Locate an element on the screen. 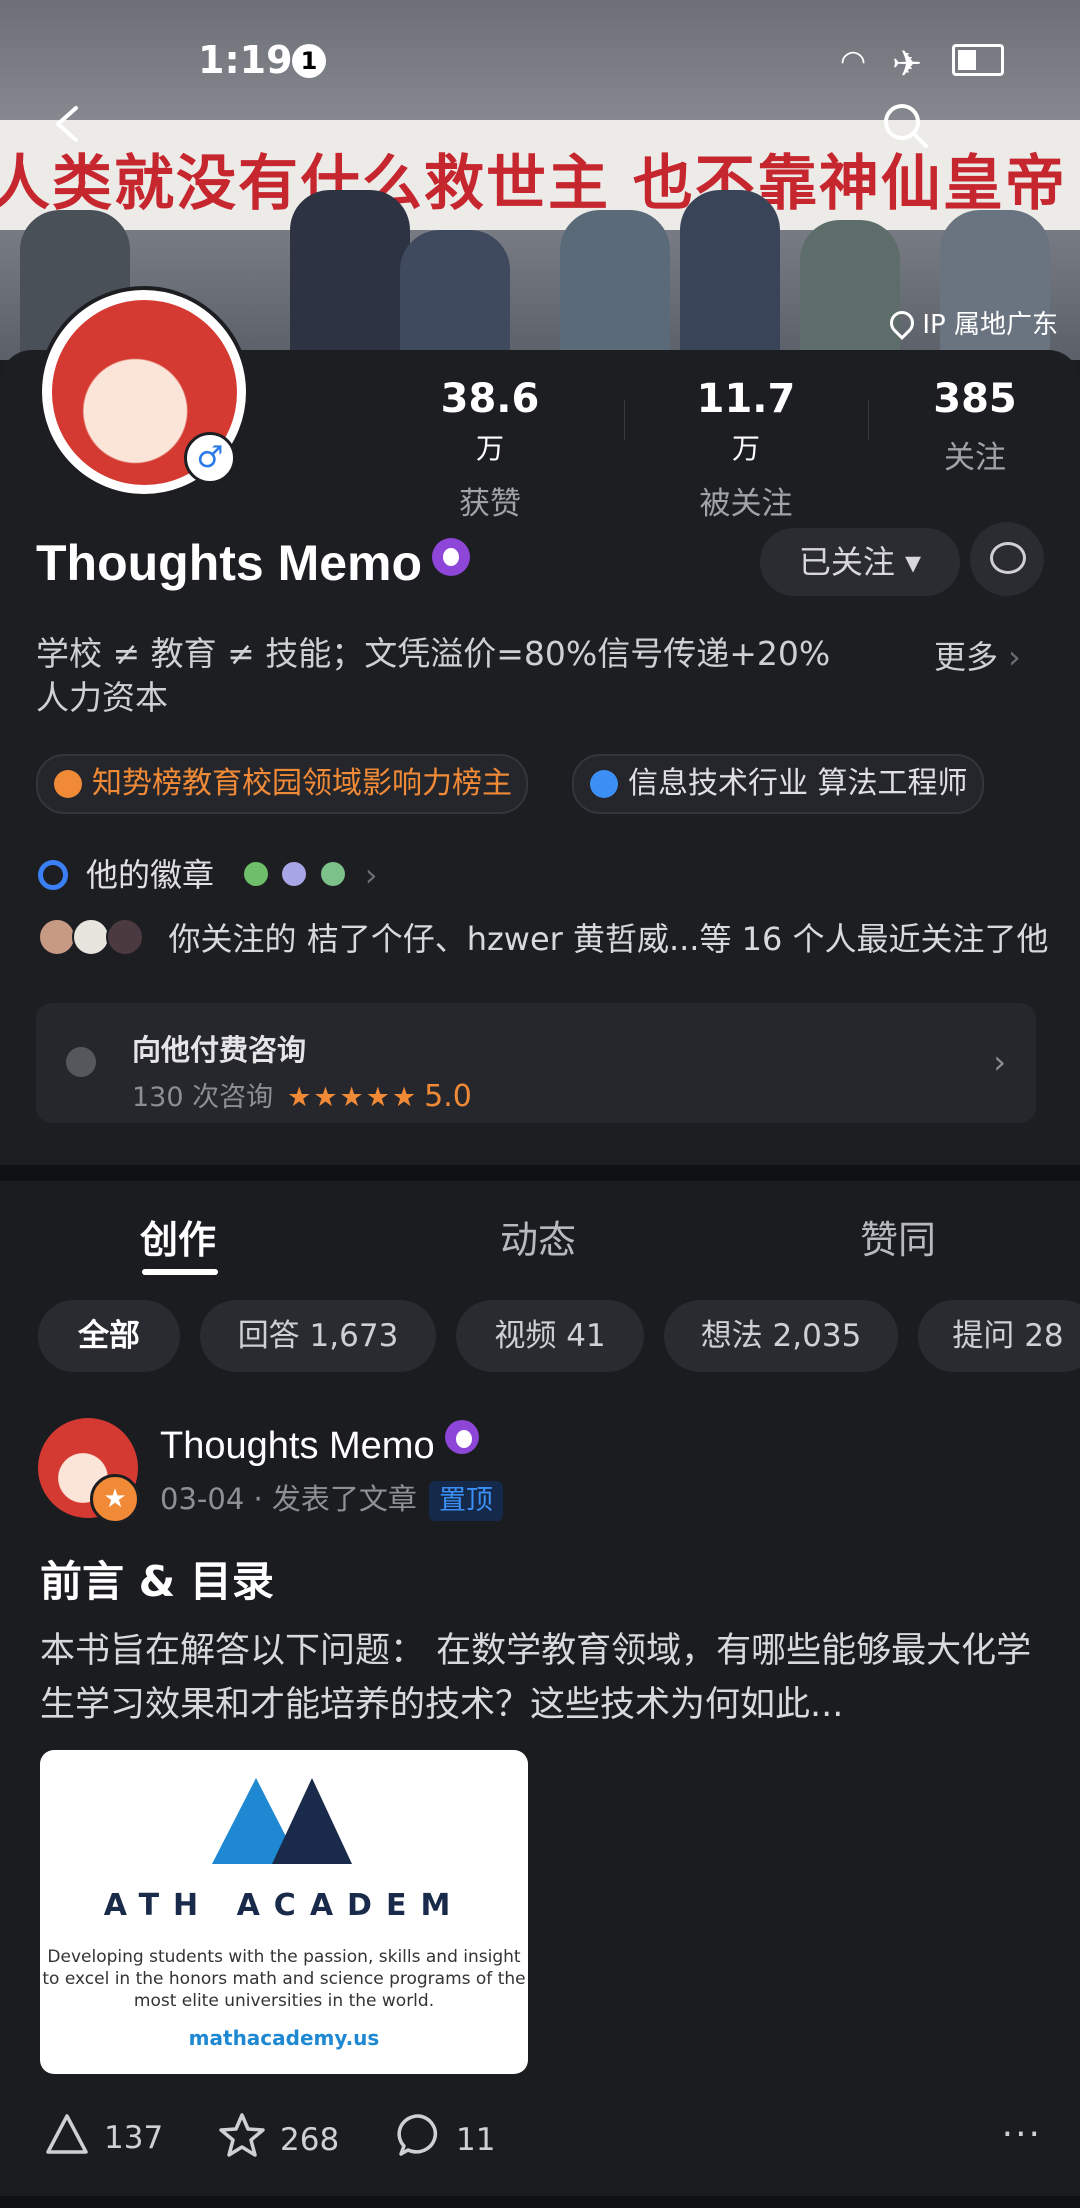  status-bar: 1:19 1 ◠ ✈ is located at coordinates (540, 63).